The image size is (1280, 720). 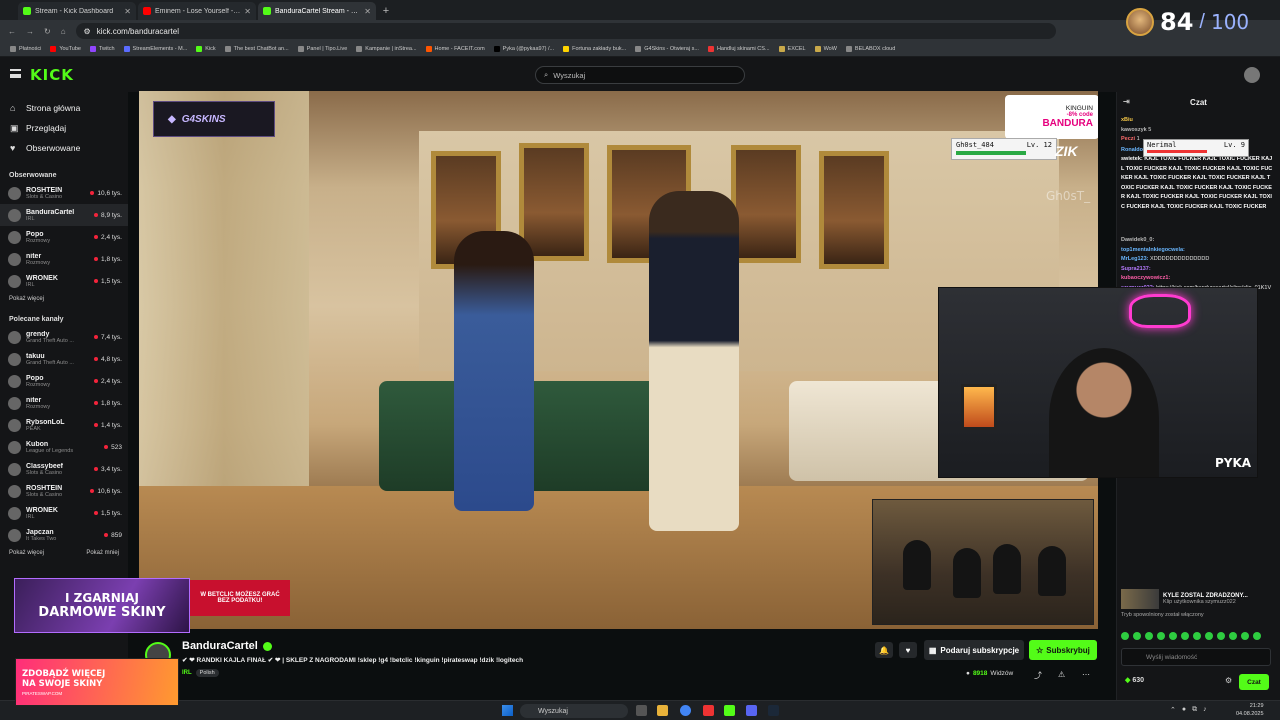 What do you see at coordinates (1128, 139) in the screenshot?
I see `chat-username: Peczi` at bounding box center [1128, 139].